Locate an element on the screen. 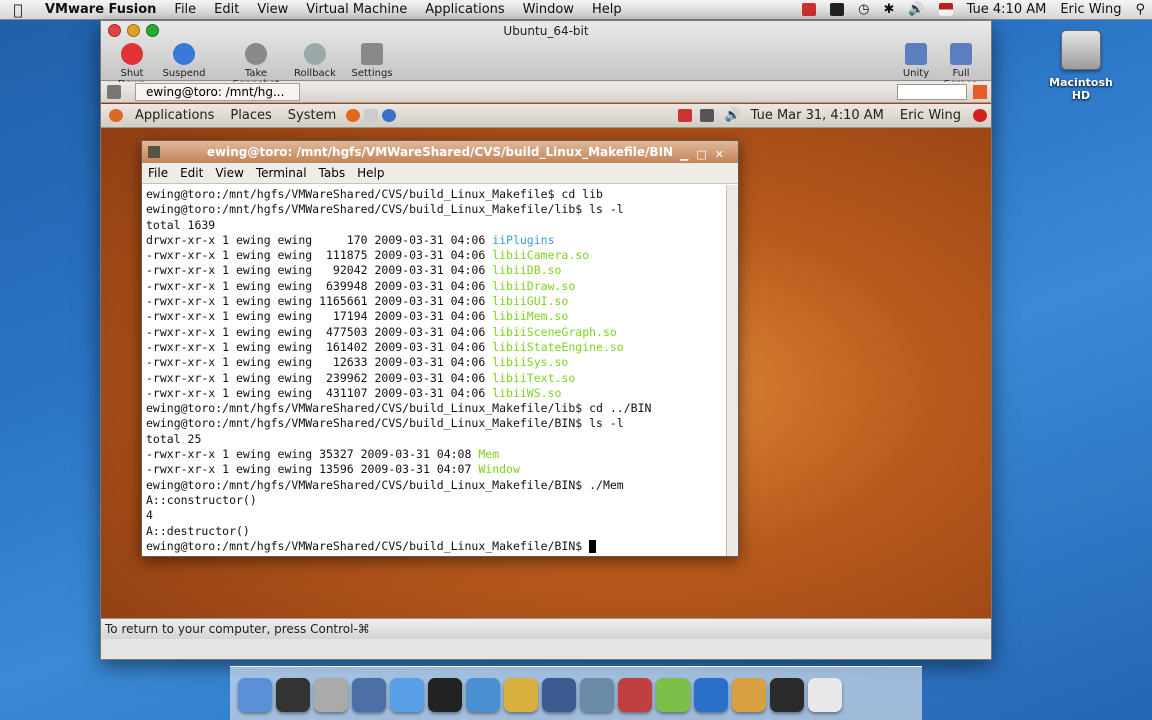 The height and width of the screenshot is (720, 1152). terminal-icon is located at coordinates (445, 695).